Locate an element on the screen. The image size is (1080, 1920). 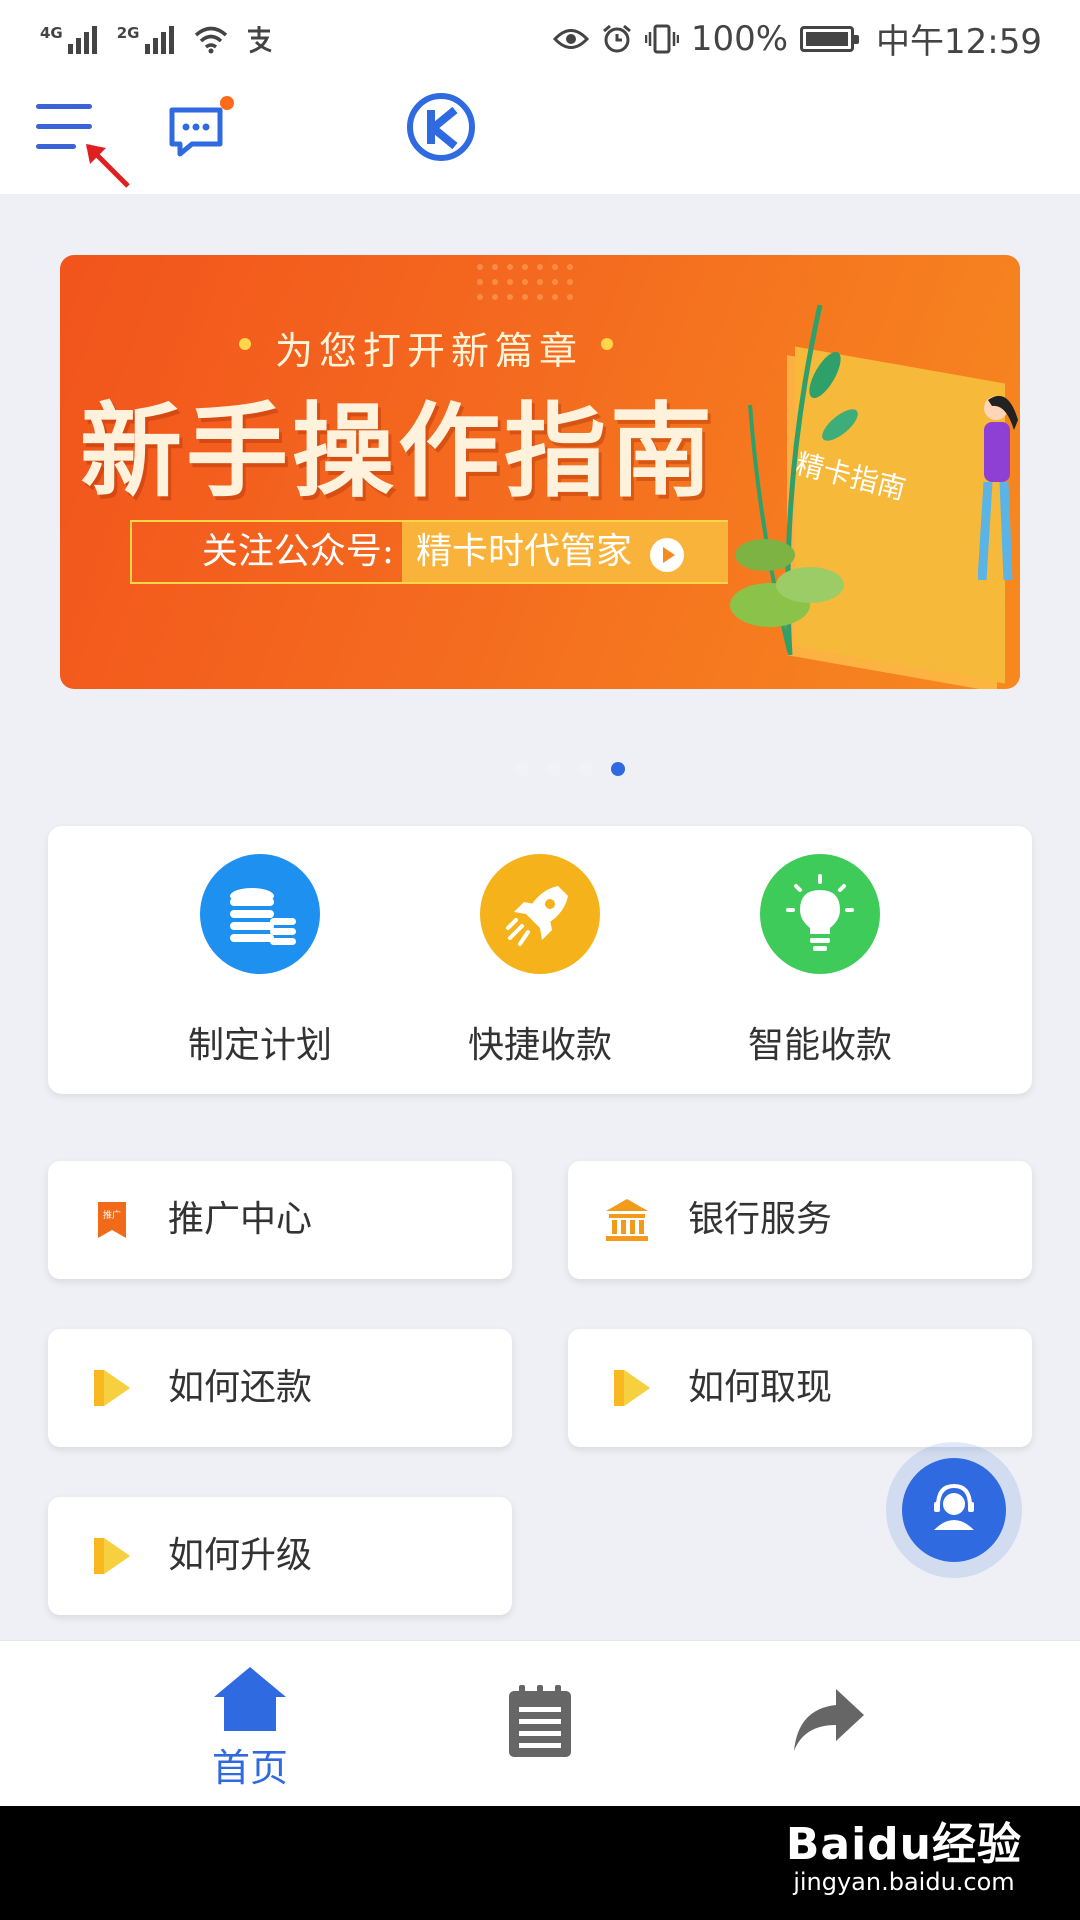
net1-label: 4G is located at coordinates (51, 33).